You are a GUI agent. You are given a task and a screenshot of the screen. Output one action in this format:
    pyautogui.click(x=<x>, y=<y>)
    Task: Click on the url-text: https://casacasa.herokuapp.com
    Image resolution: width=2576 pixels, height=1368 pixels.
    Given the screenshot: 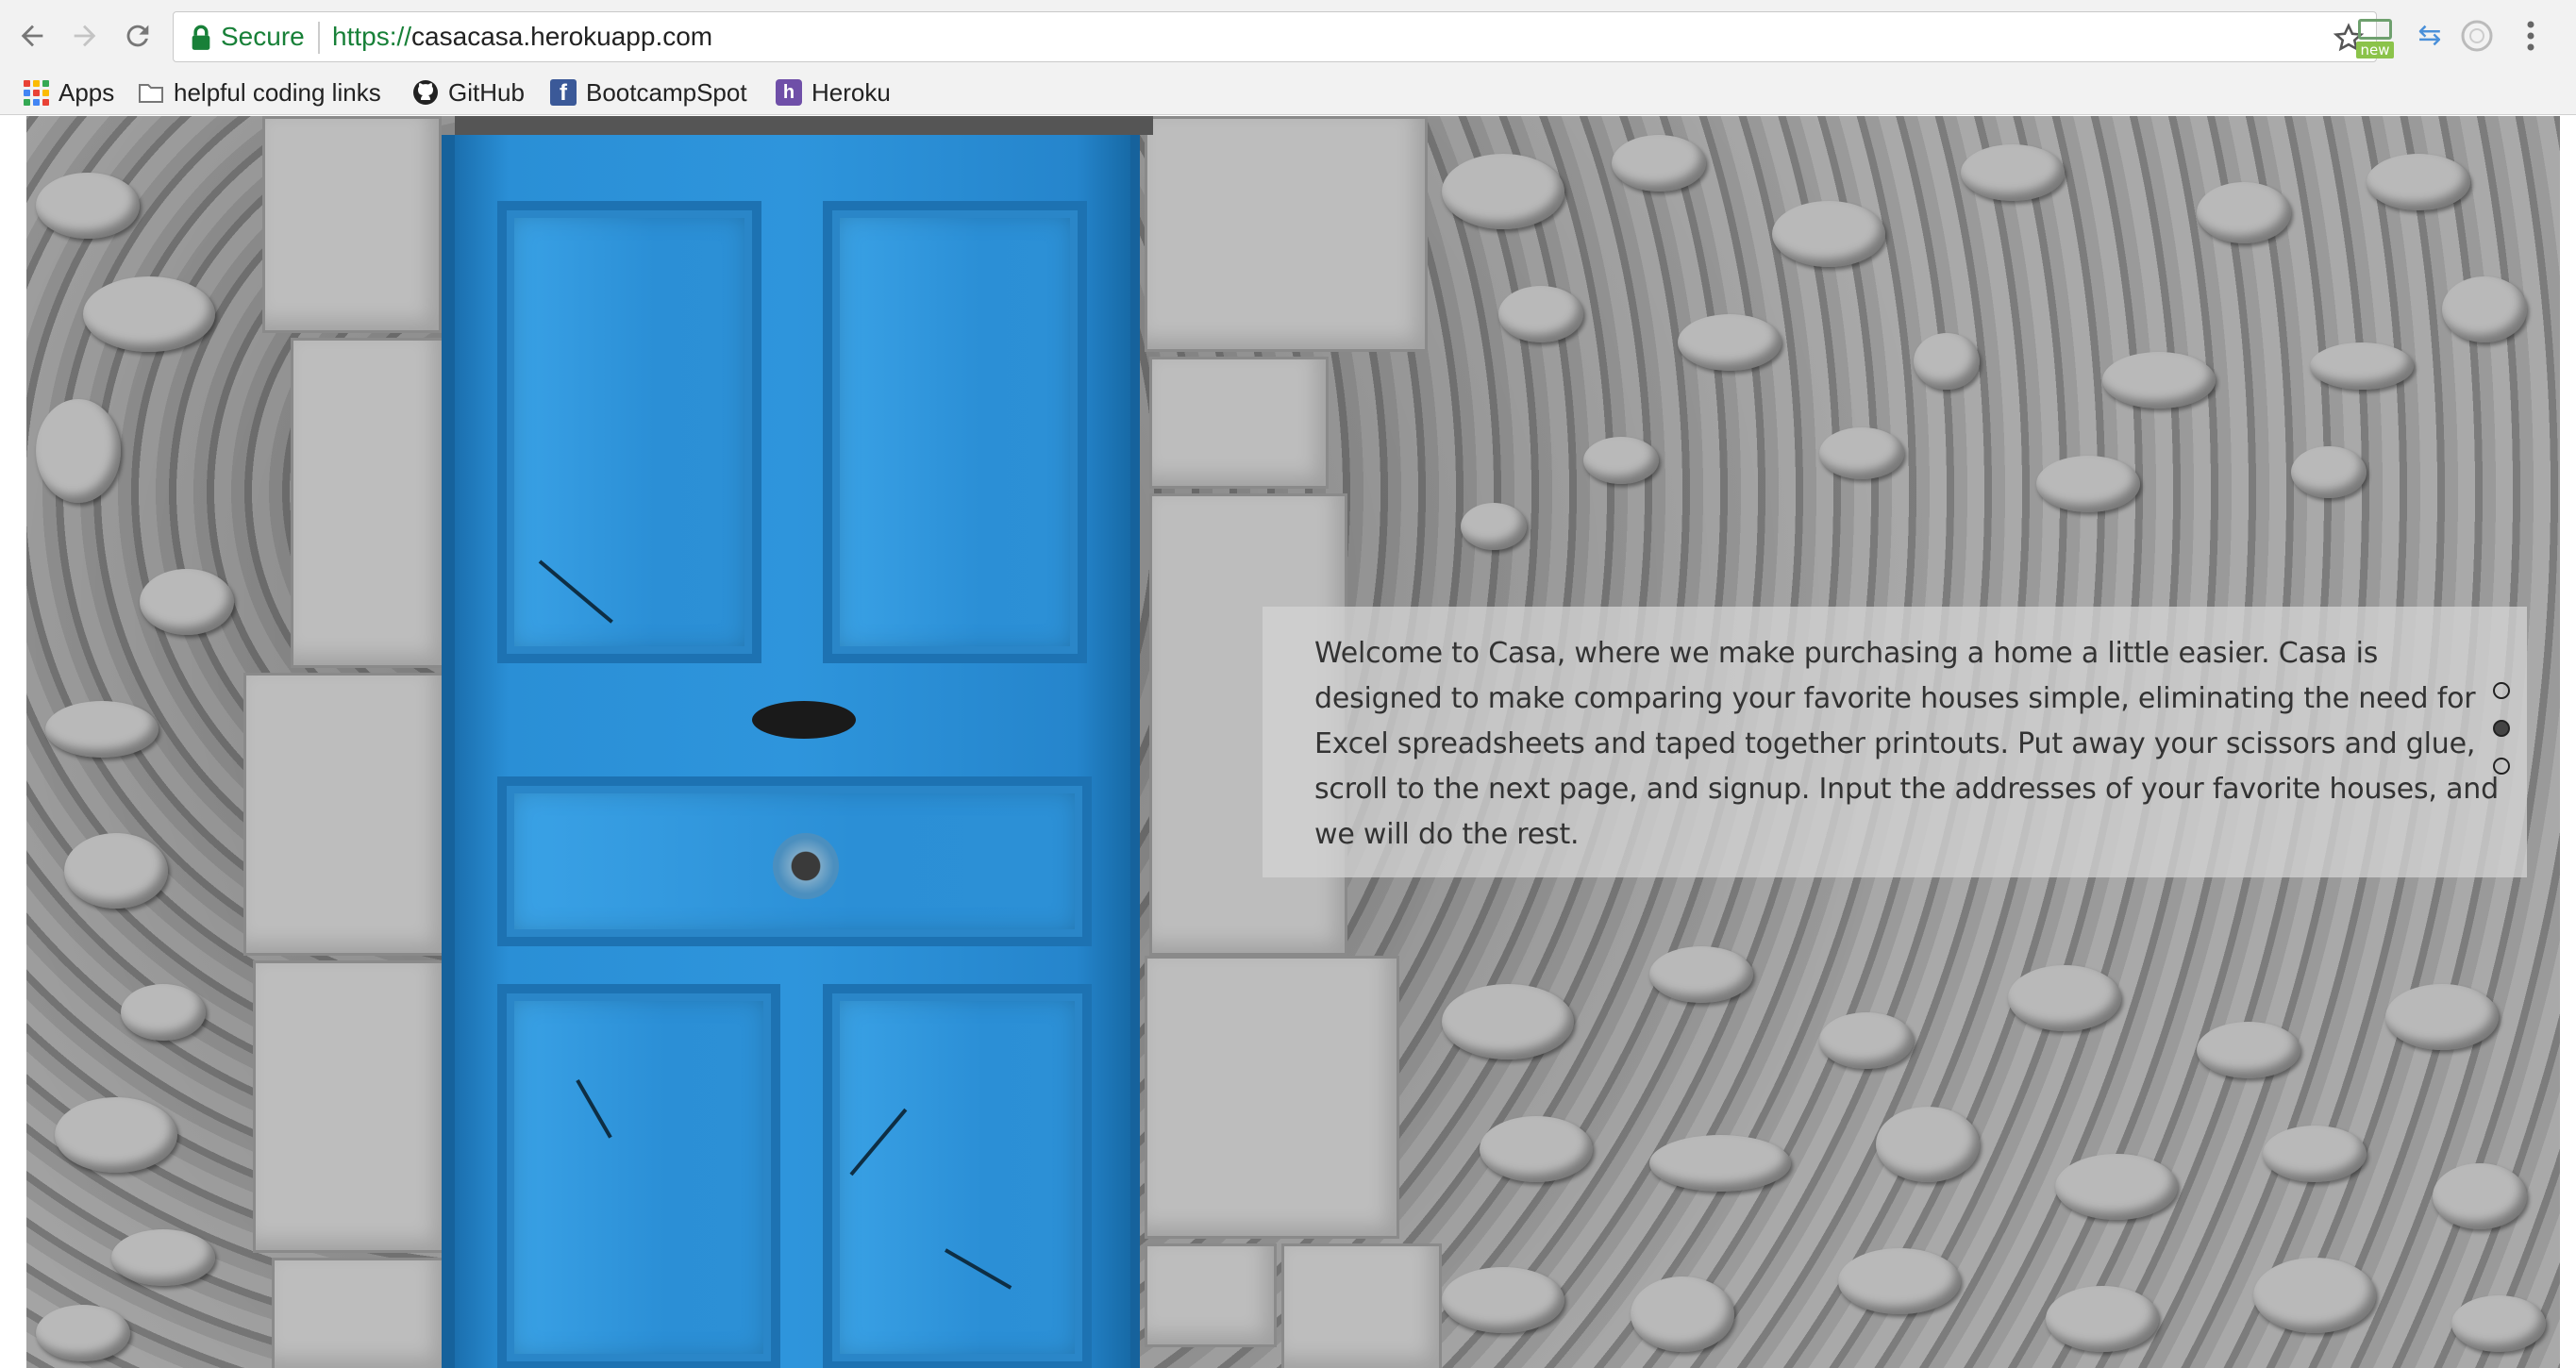 What is the action you would take?
    pyautogui.click(x=522, y=37)
    